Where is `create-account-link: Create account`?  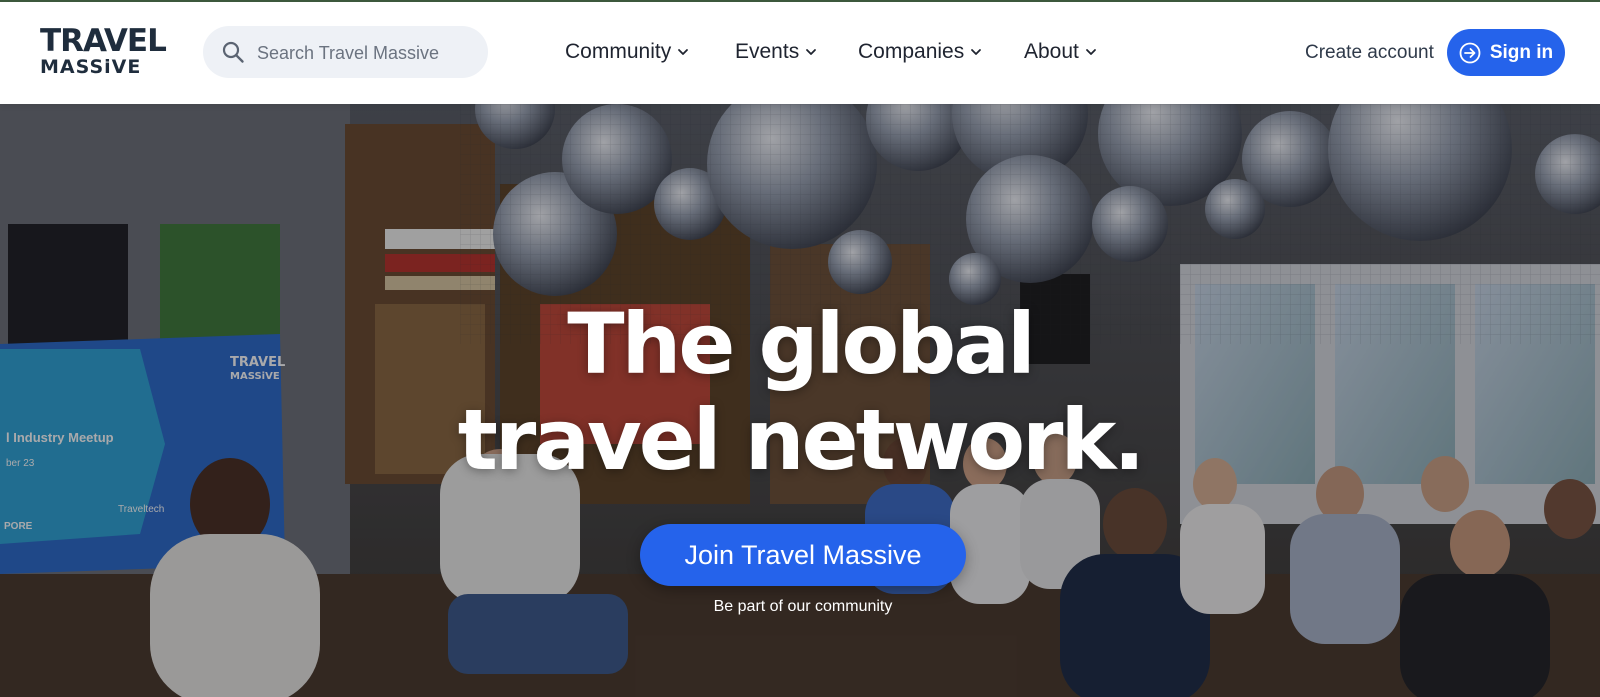
create-account-link: Create account is located at coordinates (1369, 53).